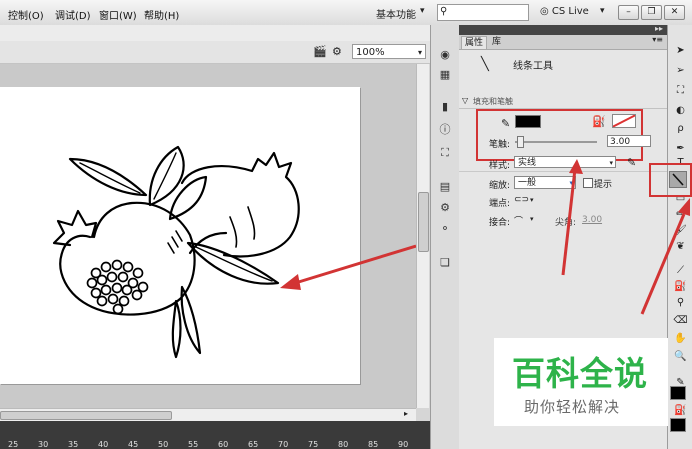 Image resolution: width=692 pixels, height=449 pixels. Describe the element at coordinates (628, 12) in the screenshot. I see `minimize-button: –` at that location.